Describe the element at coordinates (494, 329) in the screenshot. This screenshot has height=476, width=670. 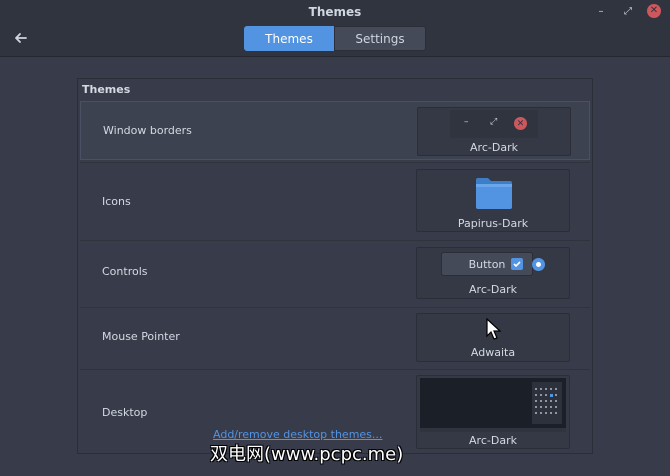
I see `pointer-cursor-icon` at that location.